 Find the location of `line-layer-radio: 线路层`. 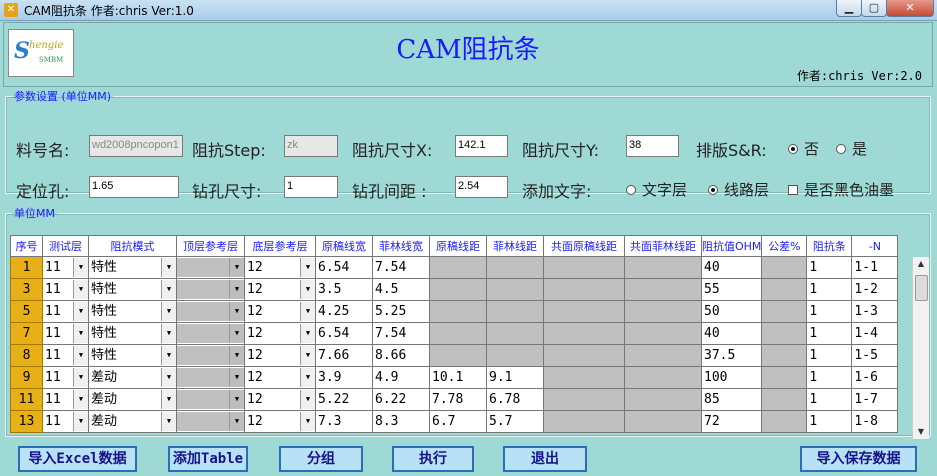

line-layer-radio: 线路层 is located at coordinates (738, 189).